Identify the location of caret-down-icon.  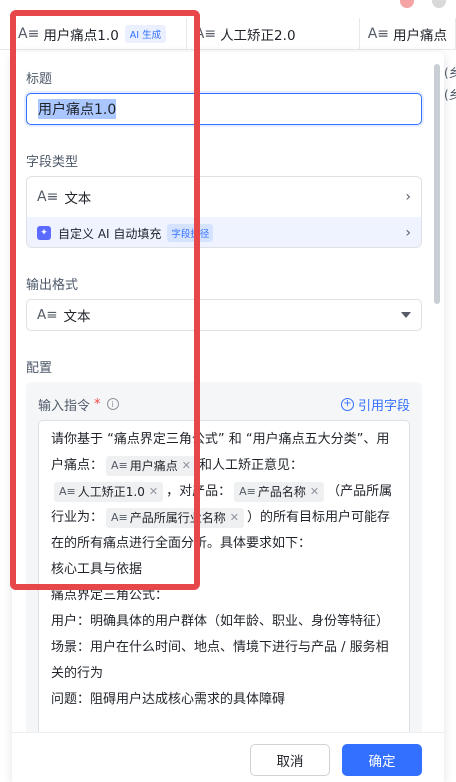
(406, 315).